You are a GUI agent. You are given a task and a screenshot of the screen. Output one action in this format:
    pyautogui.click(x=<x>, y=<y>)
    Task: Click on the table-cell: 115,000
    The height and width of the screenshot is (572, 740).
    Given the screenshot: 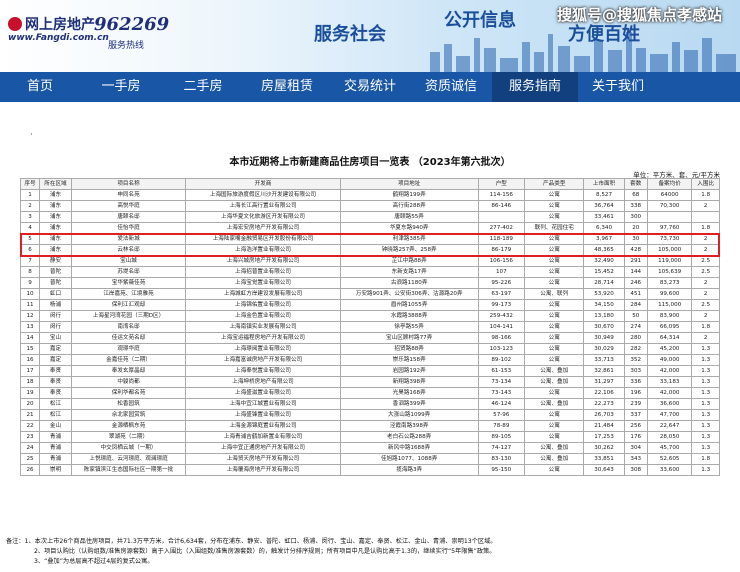 What is the action you would take?
    pyautogui.click(x=669, y=305)
    